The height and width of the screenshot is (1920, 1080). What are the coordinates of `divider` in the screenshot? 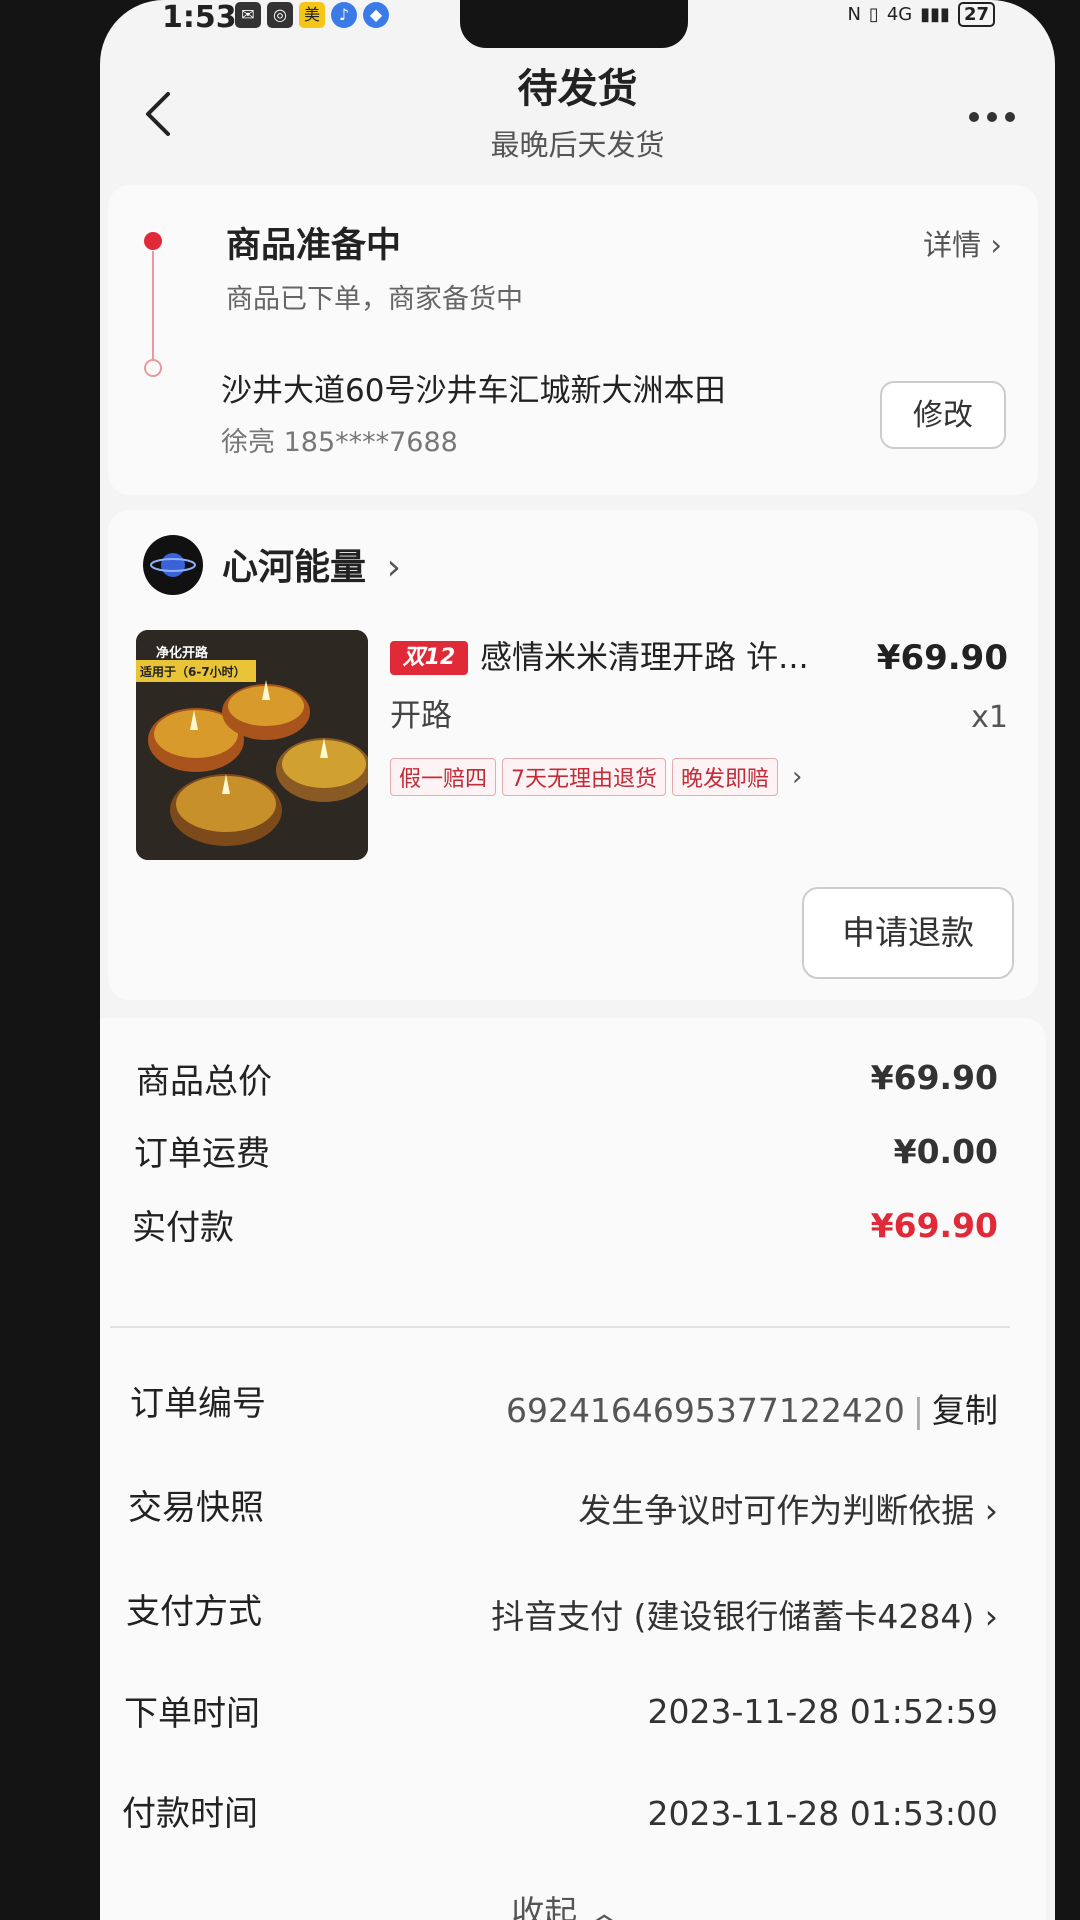 It's located at (560, 1327).